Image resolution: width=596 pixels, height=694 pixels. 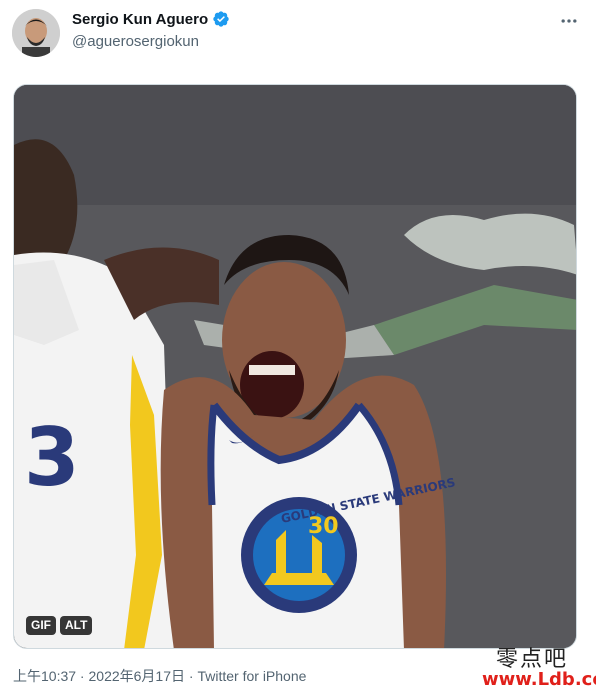 I want to click on avatar, so click(x=36, y=33).